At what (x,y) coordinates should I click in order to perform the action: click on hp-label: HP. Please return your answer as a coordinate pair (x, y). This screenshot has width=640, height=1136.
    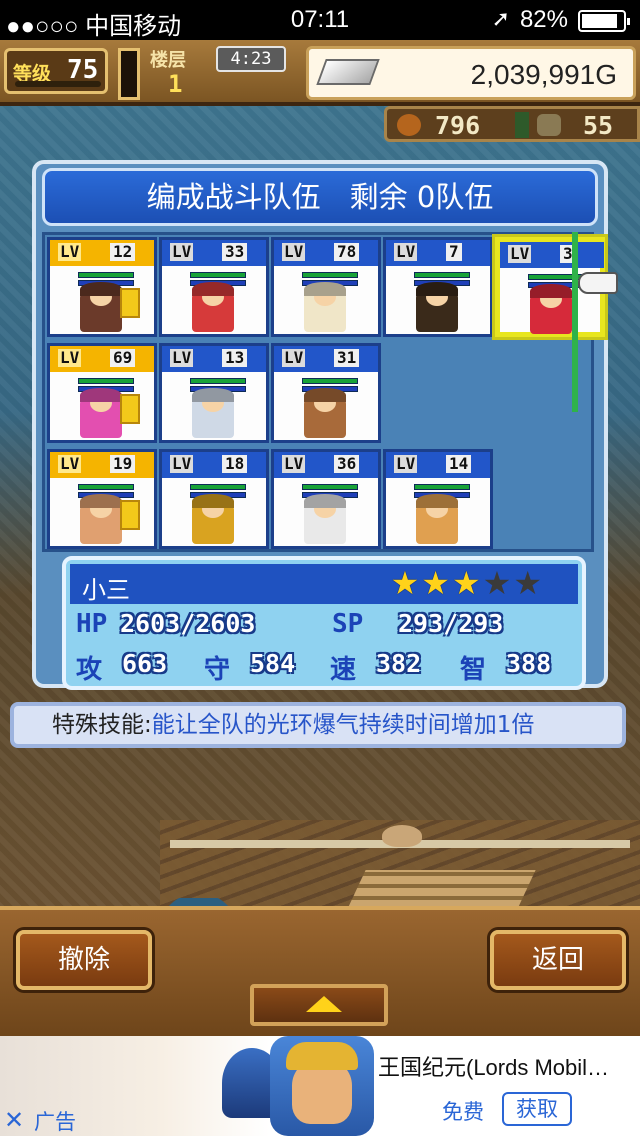
    Looking at the image, I should click on (92, 624).